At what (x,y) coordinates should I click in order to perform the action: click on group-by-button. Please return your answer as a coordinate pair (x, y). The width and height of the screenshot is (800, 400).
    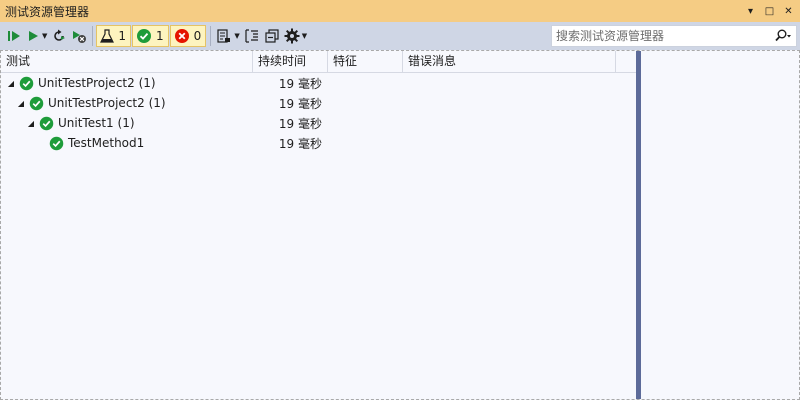
    Looking at the image, I should click on (252, 36).